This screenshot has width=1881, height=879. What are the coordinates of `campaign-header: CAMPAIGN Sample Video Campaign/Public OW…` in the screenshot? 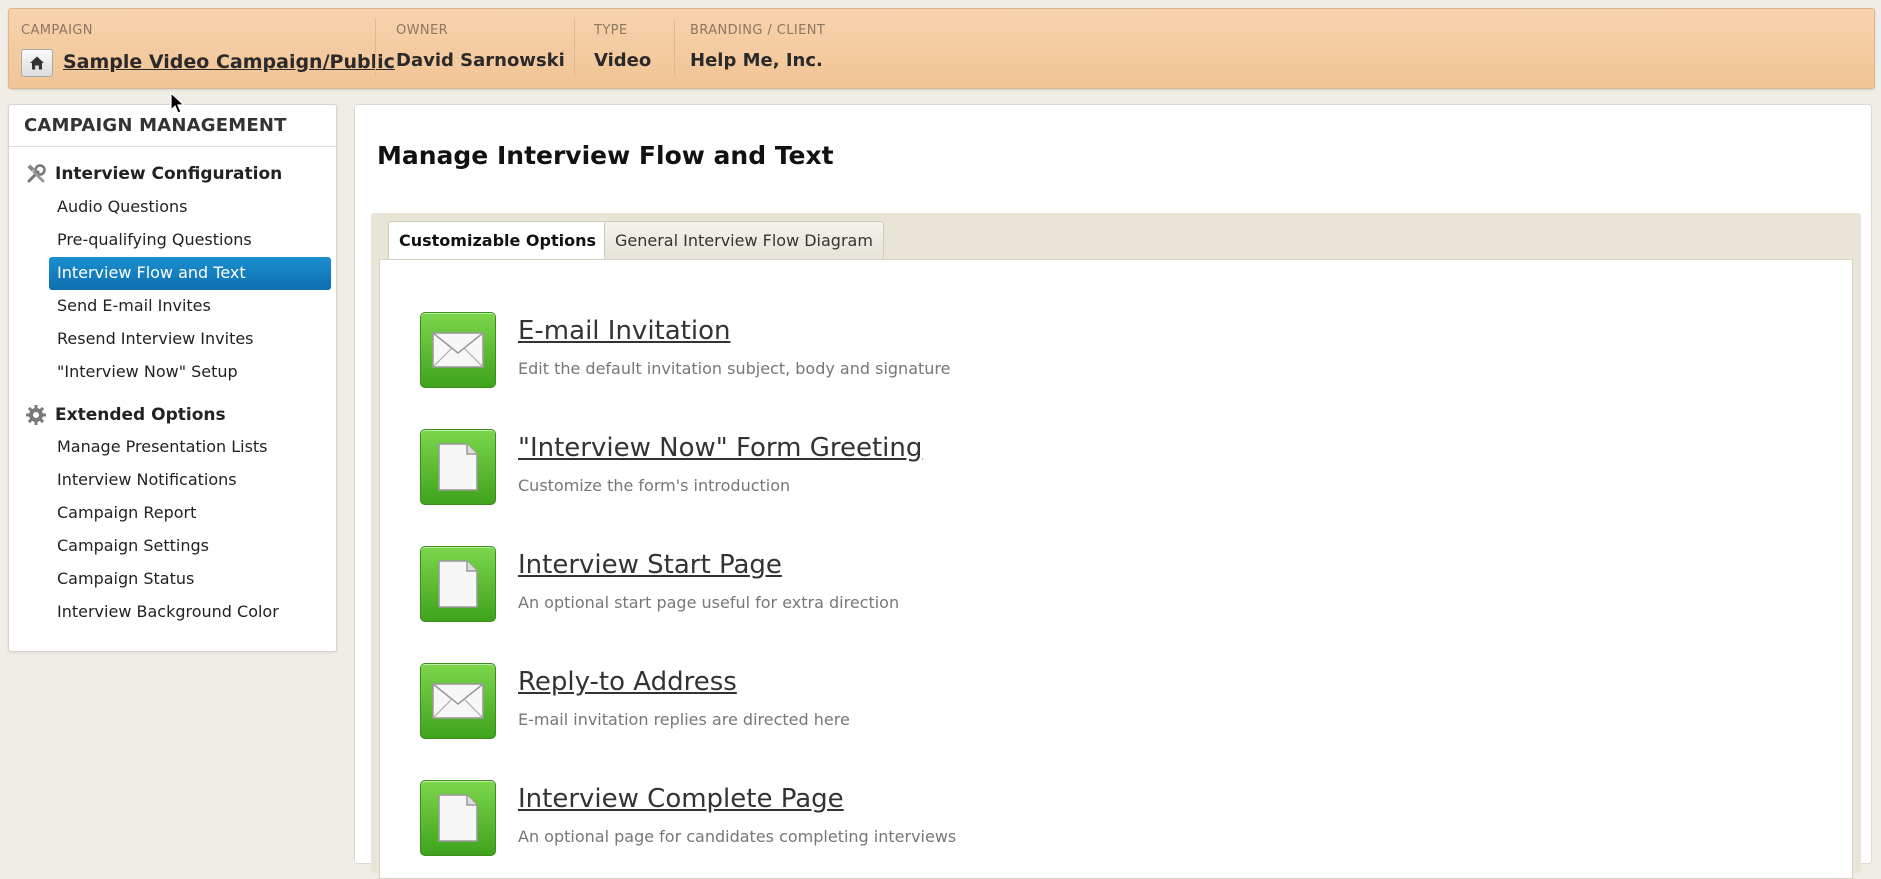 It's located at (941, 48).